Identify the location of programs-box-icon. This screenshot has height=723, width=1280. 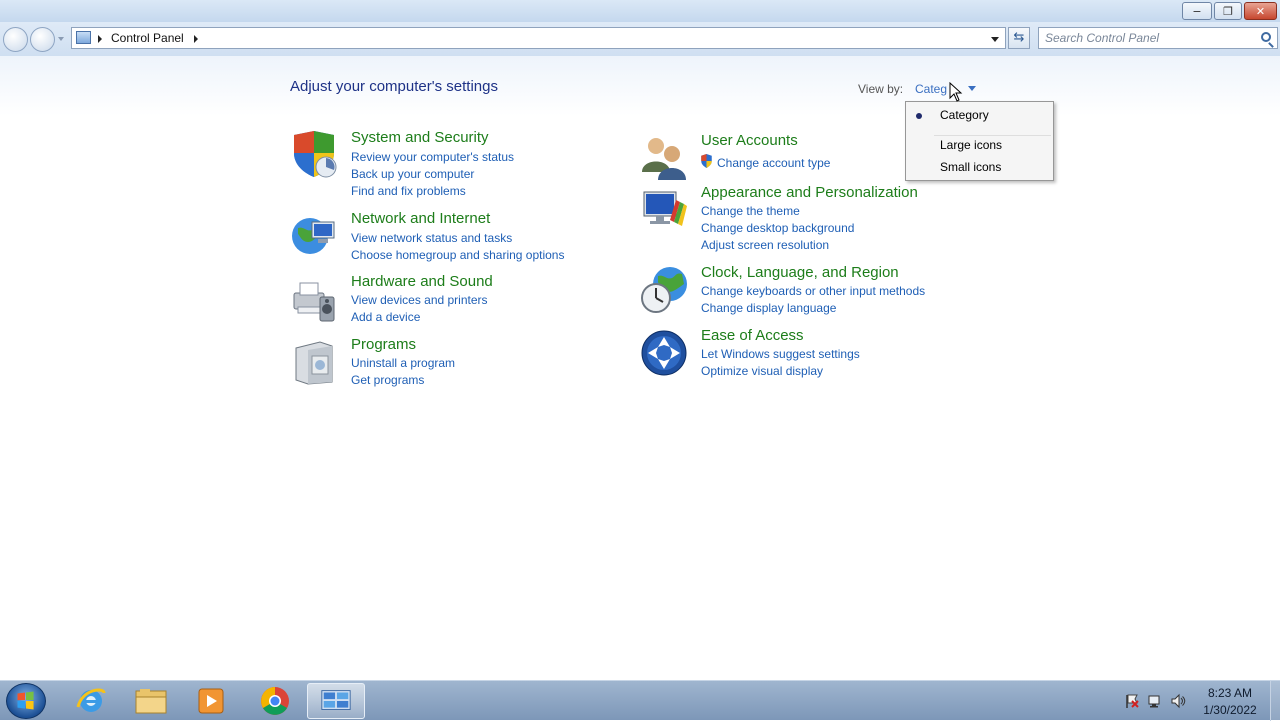
(314, 363).